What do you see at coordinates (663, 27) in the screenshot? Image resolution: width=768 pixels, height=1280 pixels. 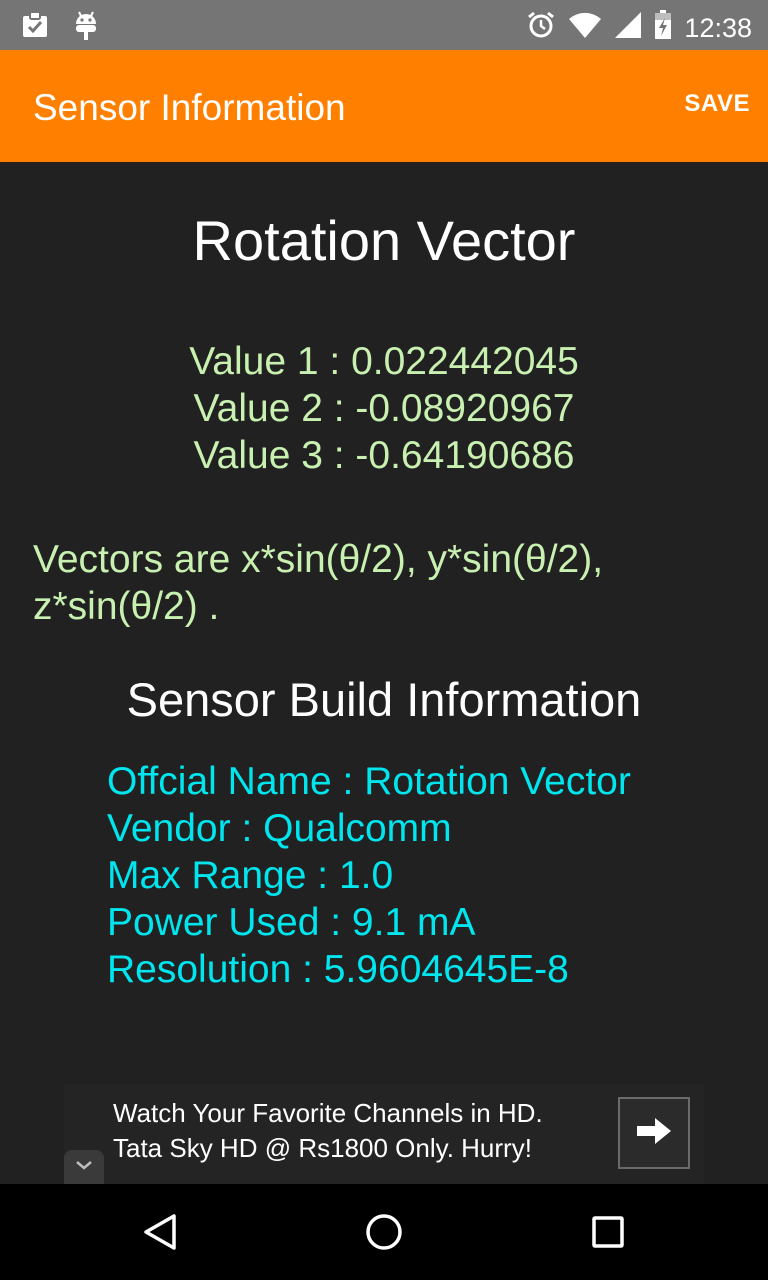 I see `battery-icon` at bounding box center [663, 27].